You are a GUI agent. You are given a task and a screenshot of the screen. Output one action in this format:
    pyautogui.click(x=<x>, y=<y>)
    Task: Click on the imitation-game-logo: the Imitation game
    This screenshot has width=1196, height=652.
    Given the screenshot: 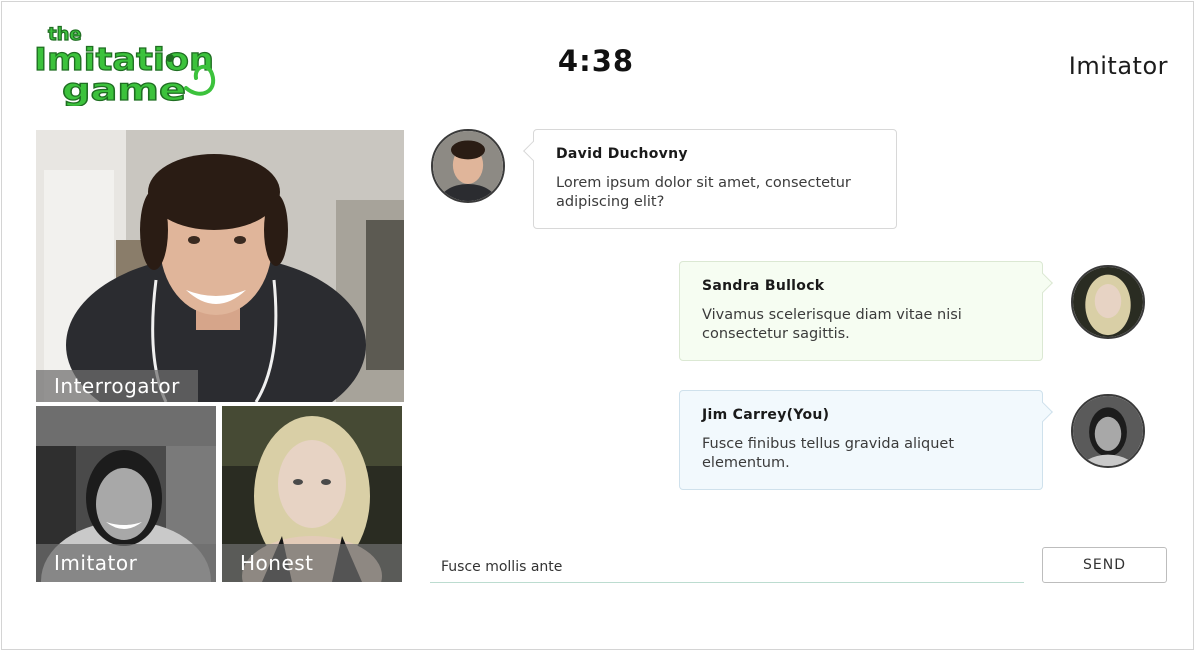 What is the action you would take?
    pyautogui.click(x=125, y=64)
    